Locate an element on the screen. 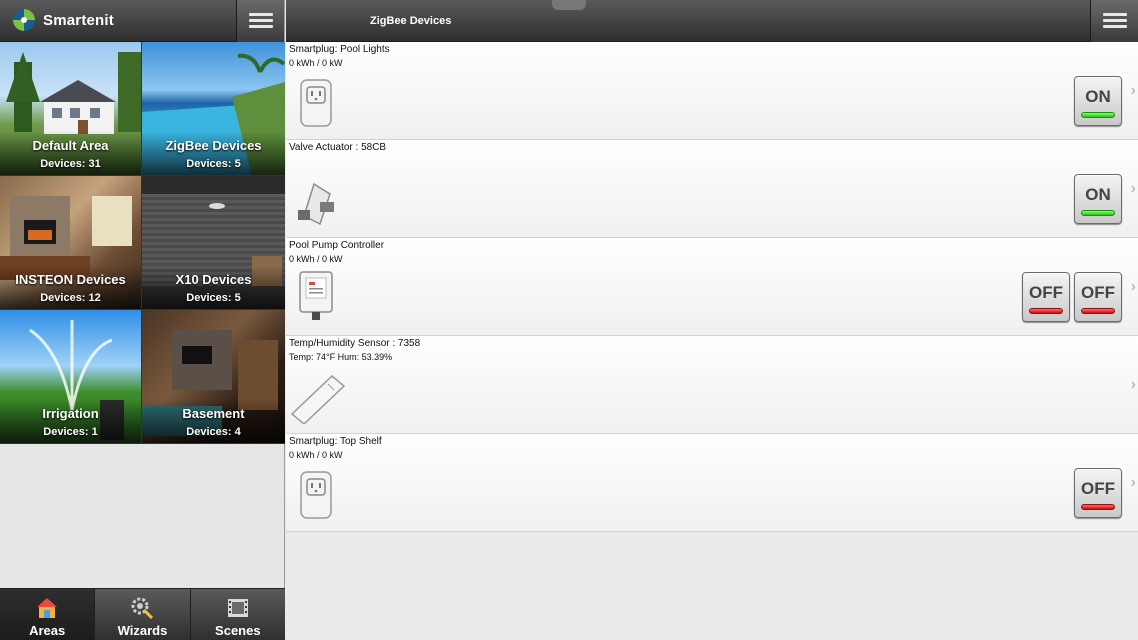 The image size is (1138, 640). pump-controller-icon is located at coordinates (316, 295).